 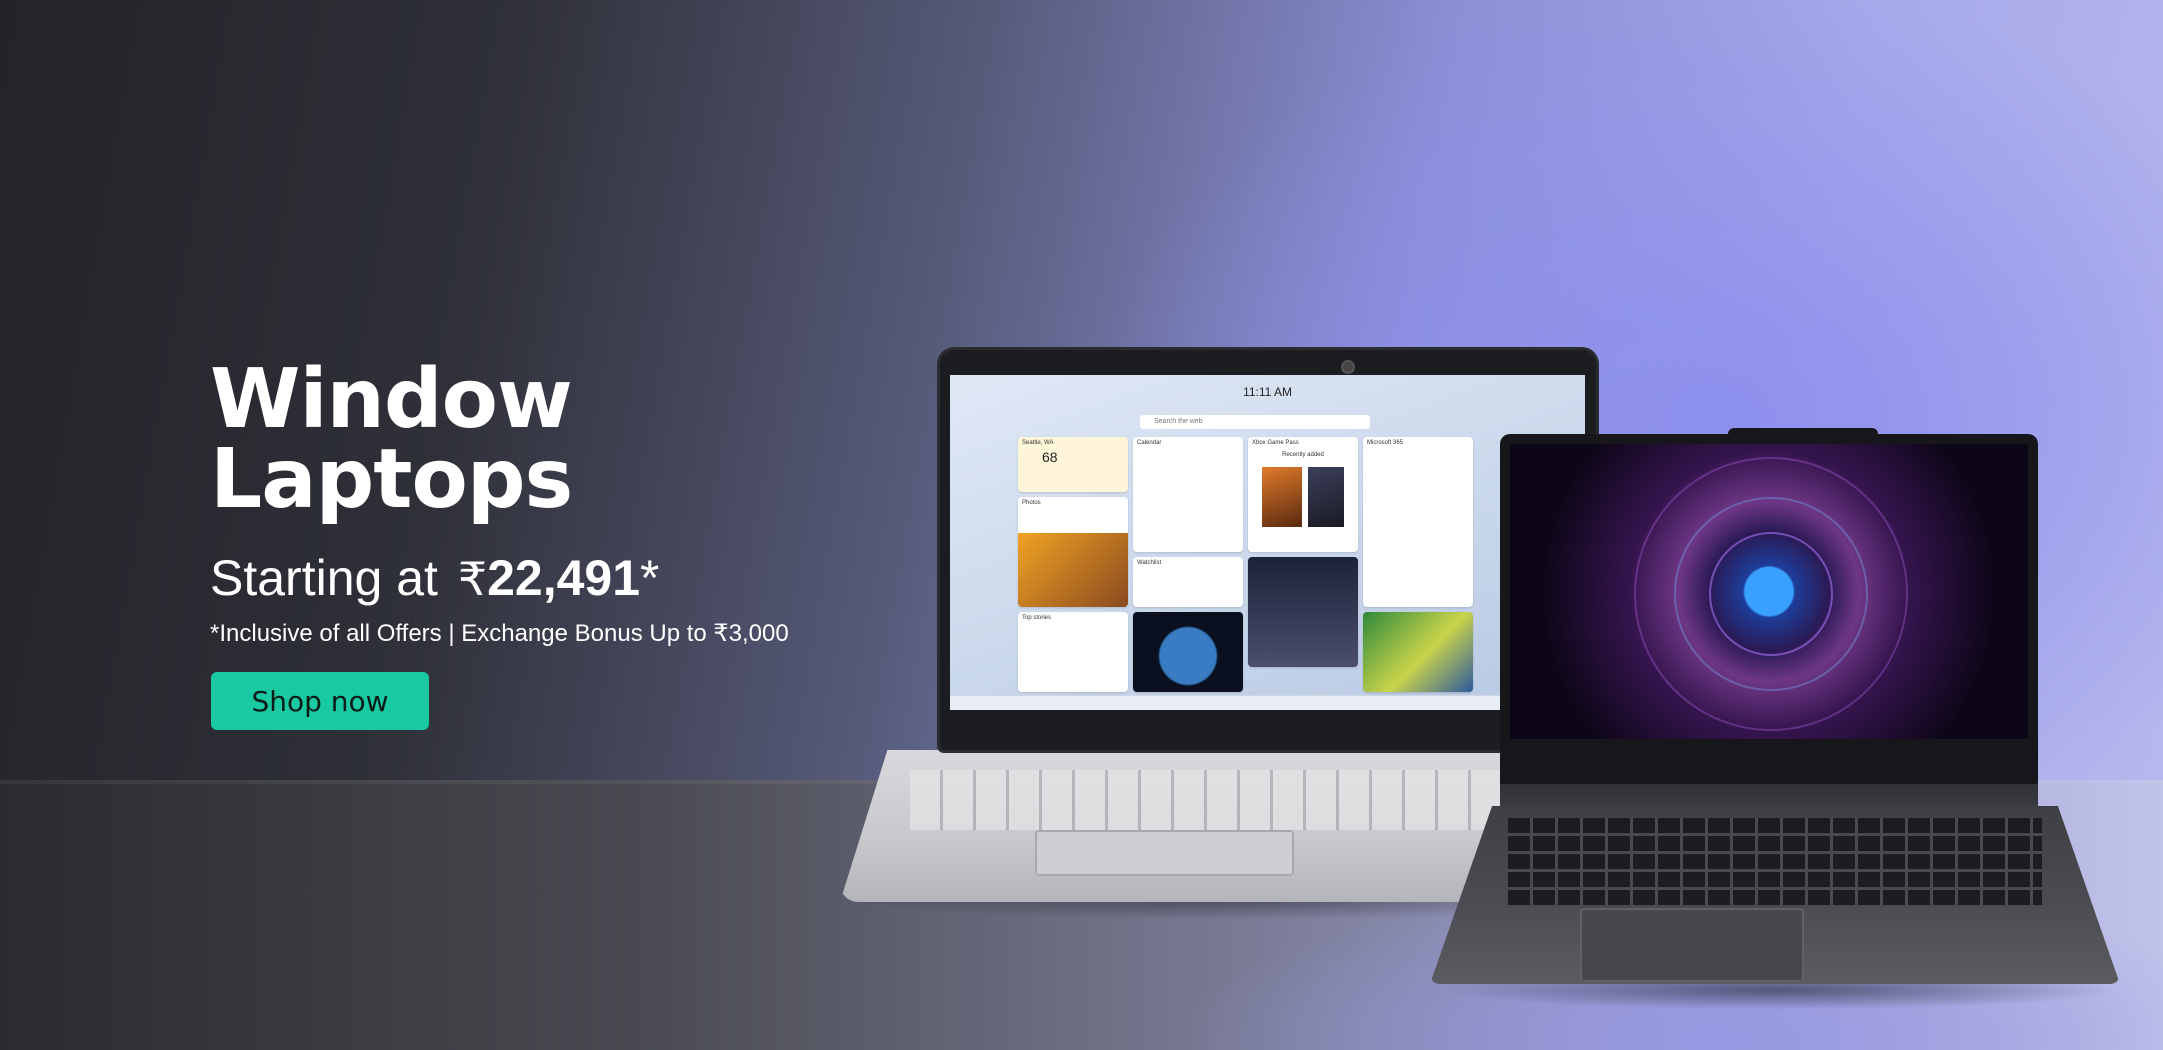 What do you see at coordinates (1031, 503) in the screenshot?
I see `photos-widget-title: Photos` at bounding box center [1031, 503].